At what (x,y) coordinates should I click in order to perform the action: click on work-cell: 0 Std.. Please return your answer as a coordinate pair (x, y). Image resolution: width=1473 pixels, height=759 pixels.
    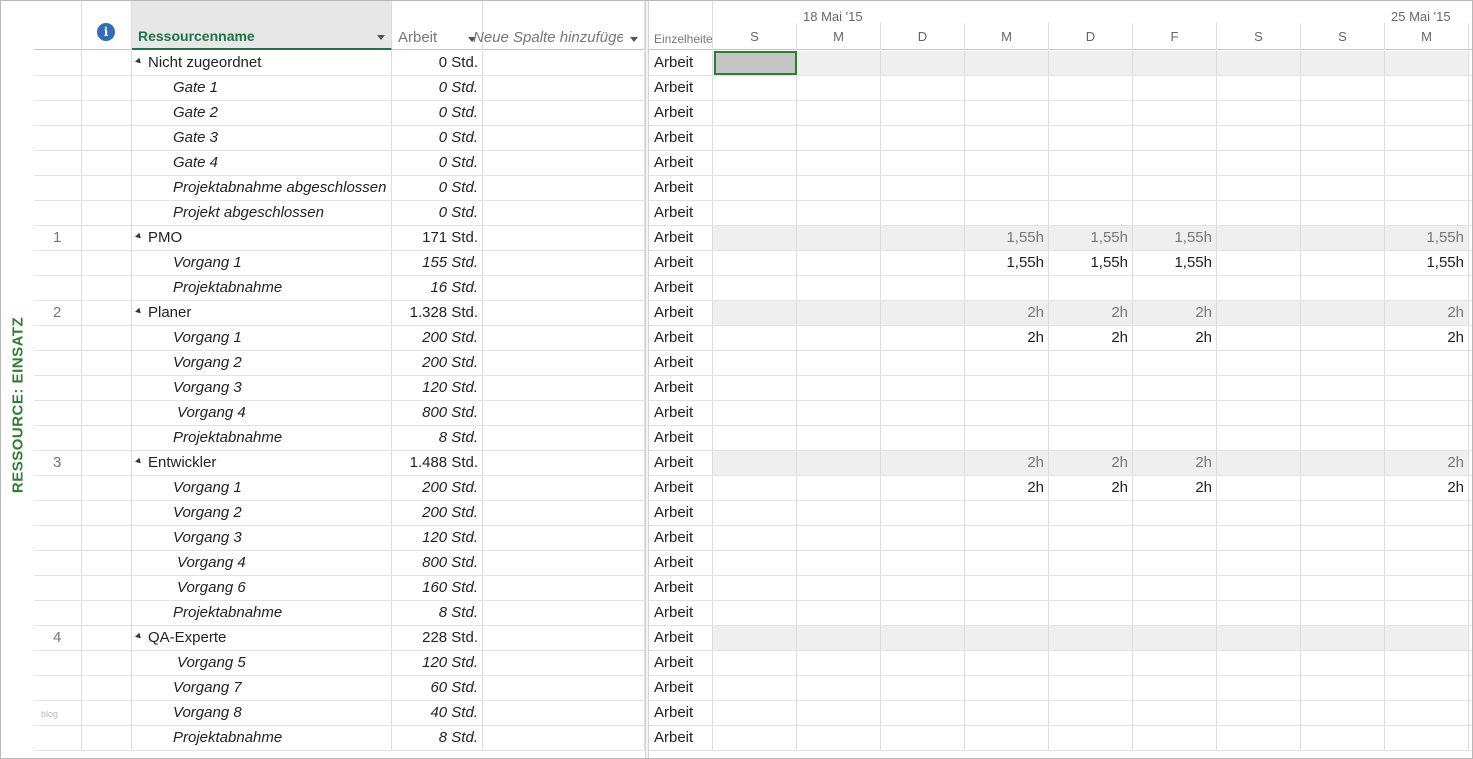
    Looking at the image, I should click on (437, 163).